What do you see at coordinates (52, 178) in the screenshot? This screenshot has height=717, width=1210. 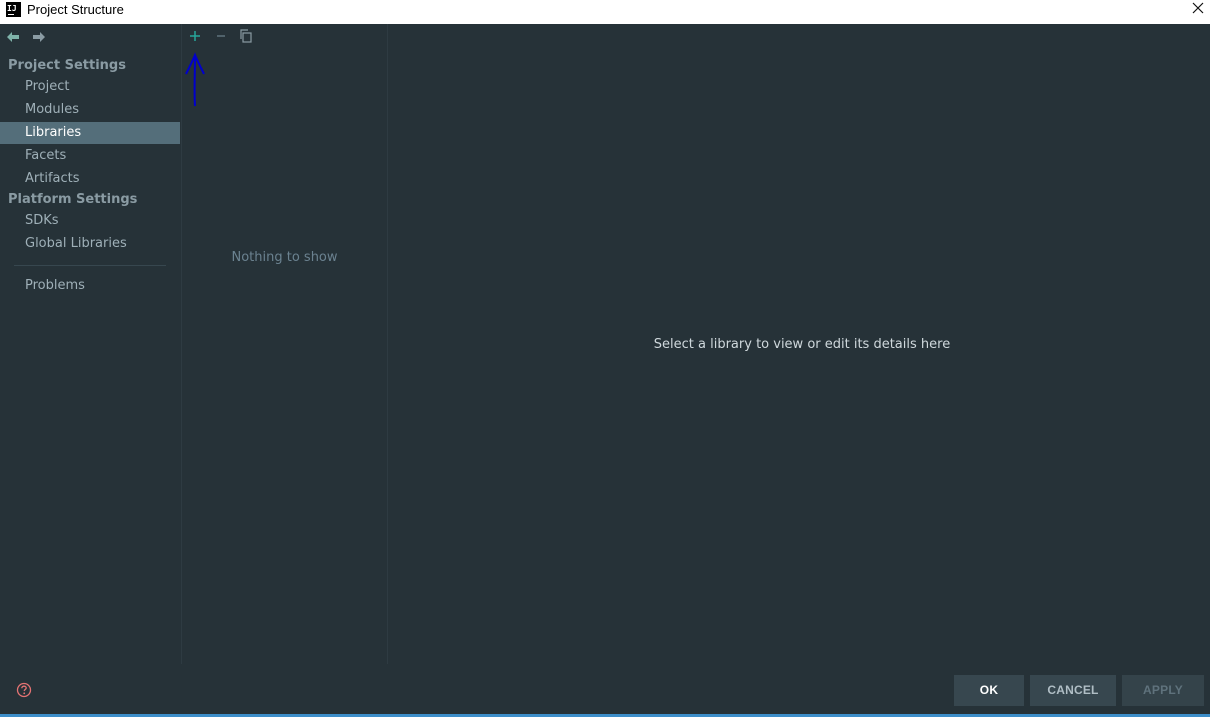 I see `sidebar-item-label: Artifacts` at bounding box center [52, 178].